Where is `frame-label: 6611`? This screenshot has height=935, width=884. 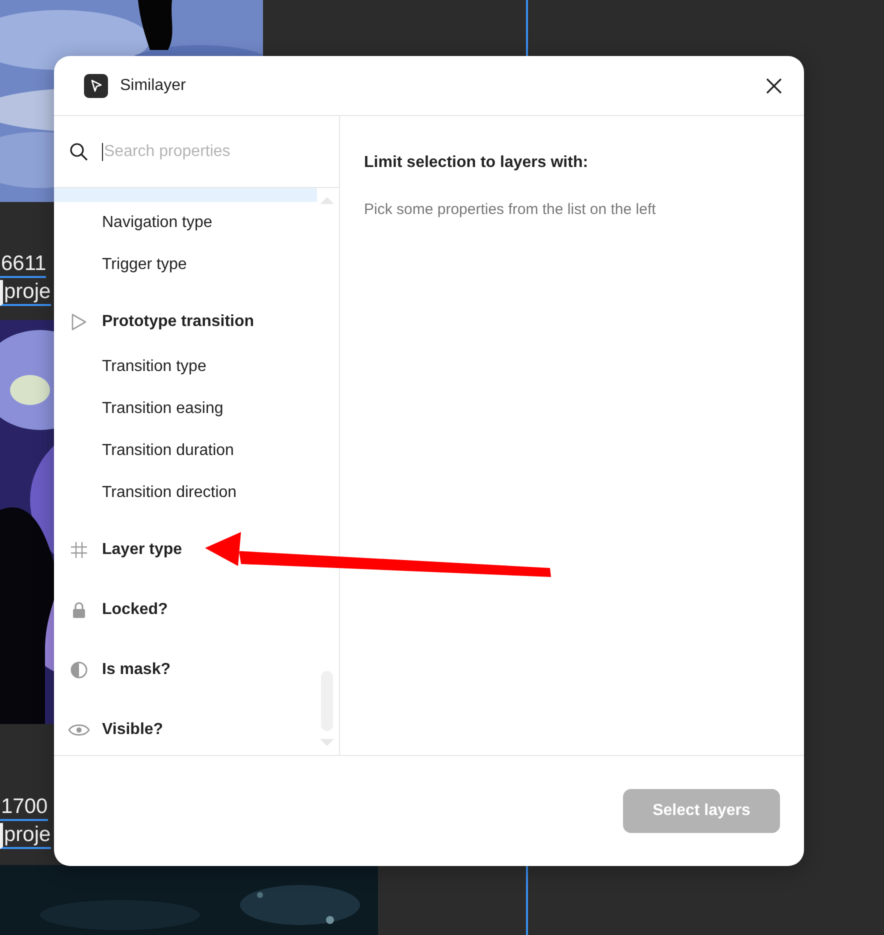
frame-label: 6611 is located at coordinates (23, 265).